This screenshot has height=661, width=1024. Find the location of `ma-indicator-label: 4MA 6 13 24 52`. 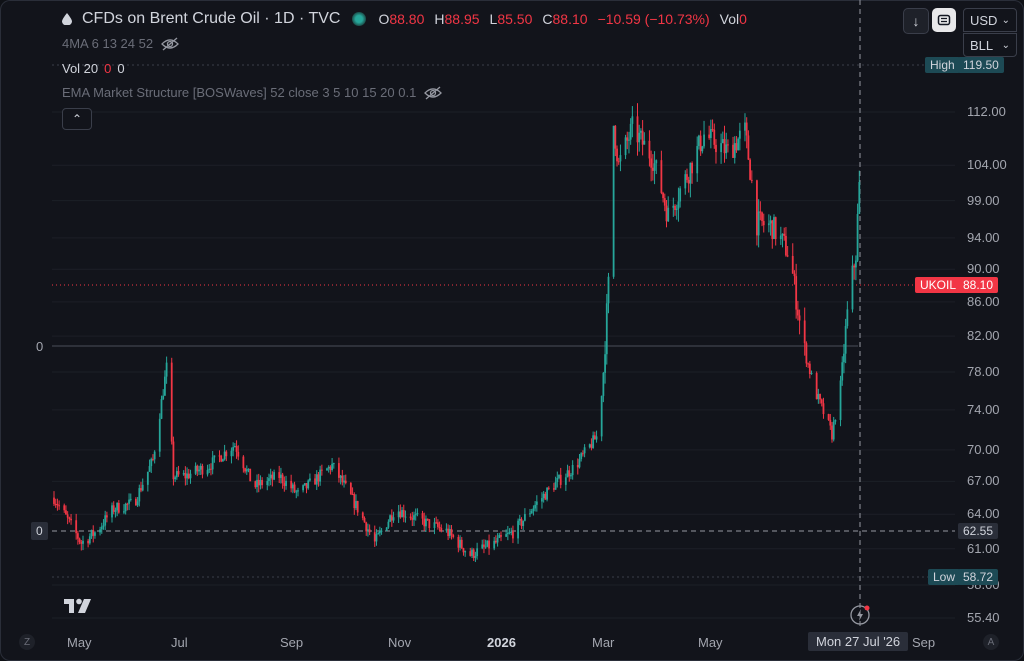

ma-indicator-label: 4MA 6 13 24 52 is located at coordinates (107, 43).